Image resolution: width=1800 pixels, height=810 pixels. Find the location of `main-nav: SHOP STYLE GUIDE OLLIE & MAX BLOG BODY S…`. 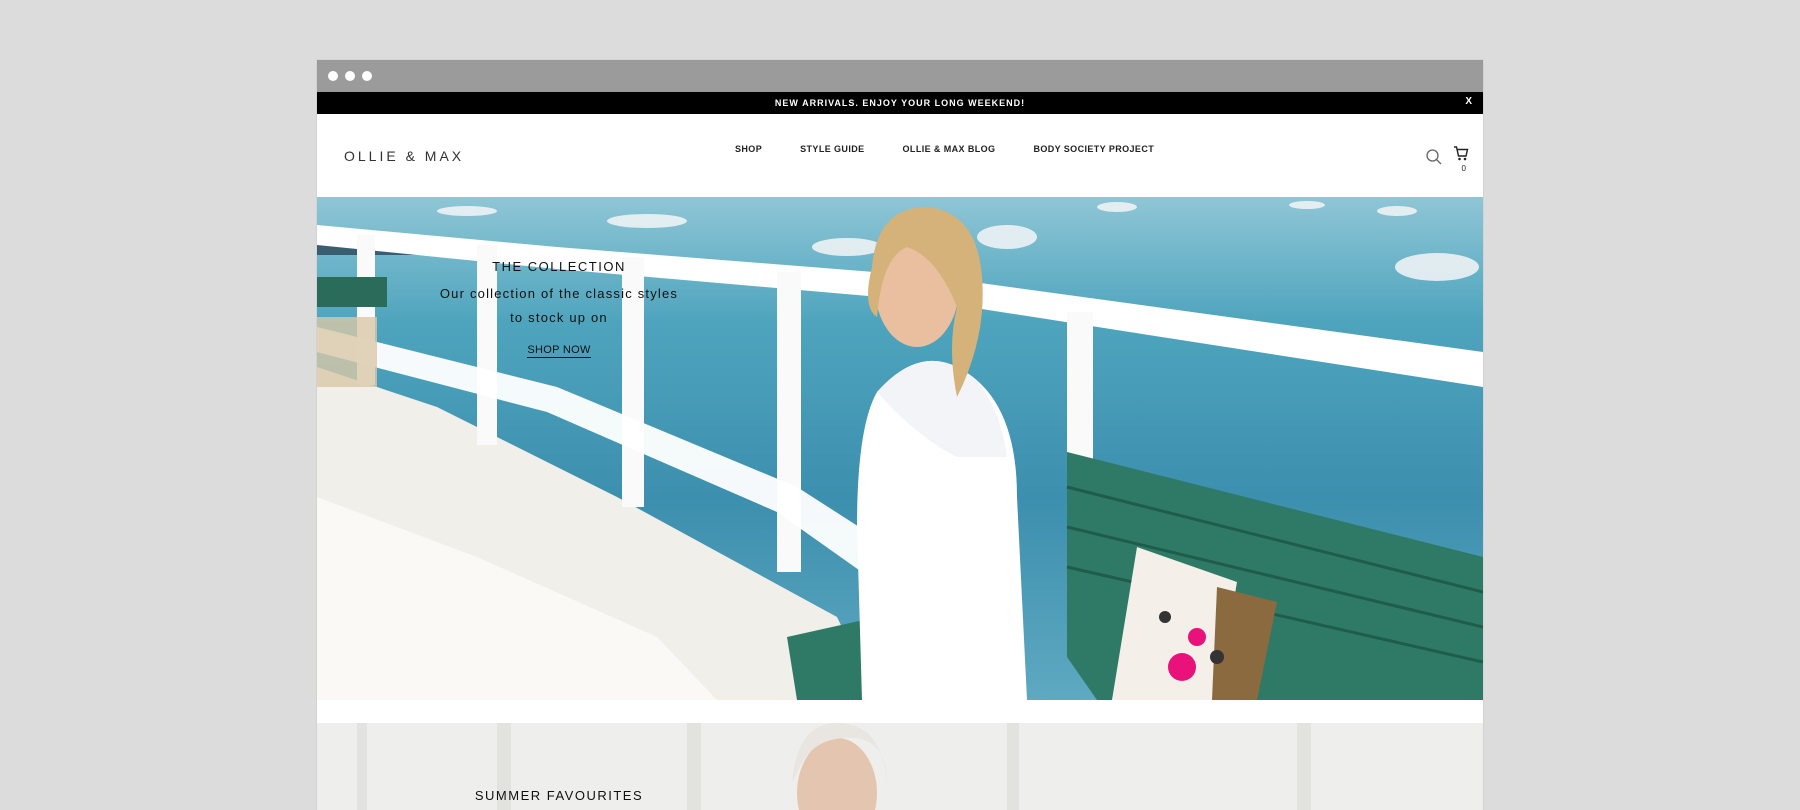

main-nav: SHOP STYLE GUIDE OLLIE & MAX BLOG BODY S… is located at coordinates (963, 149).